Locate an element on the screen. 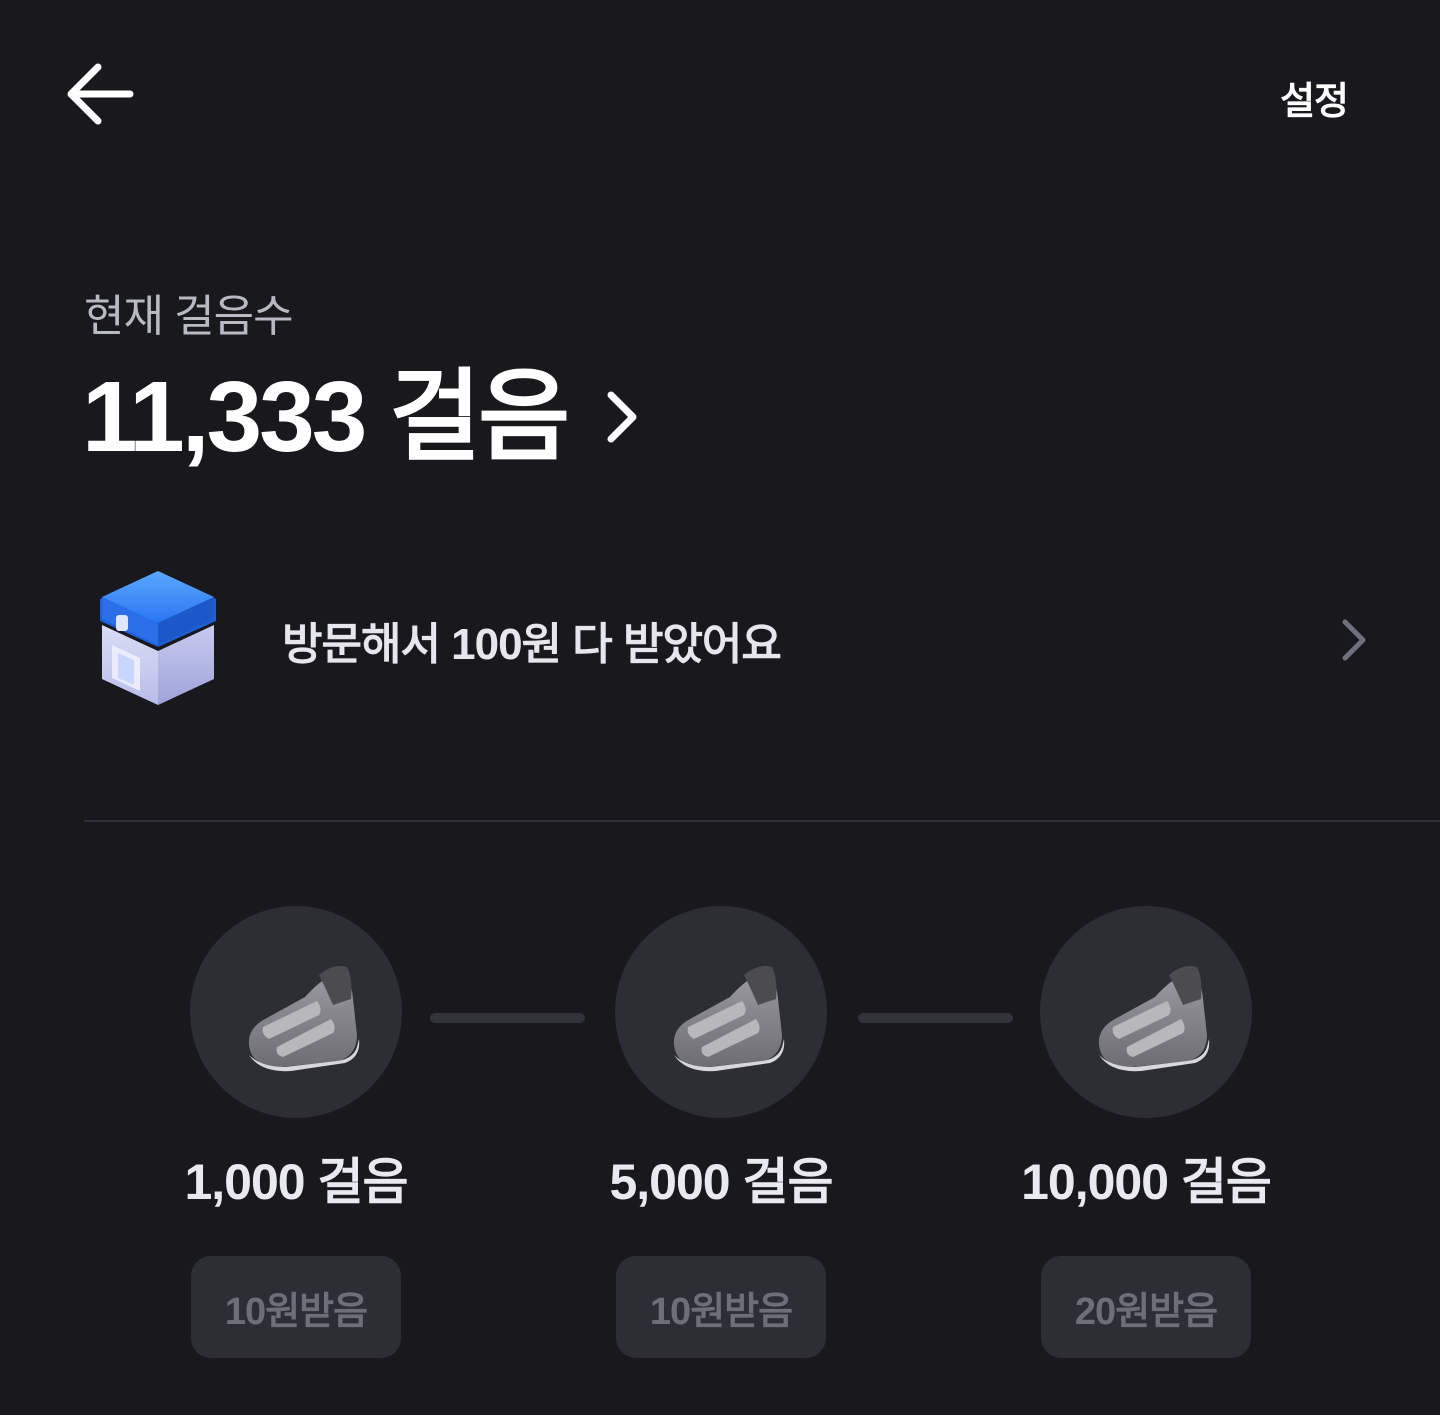 This screenshot has height=1415, width=1440. milestone-5000: 5,000 걸음 10원받음 is located at coordinates (721, 1132).